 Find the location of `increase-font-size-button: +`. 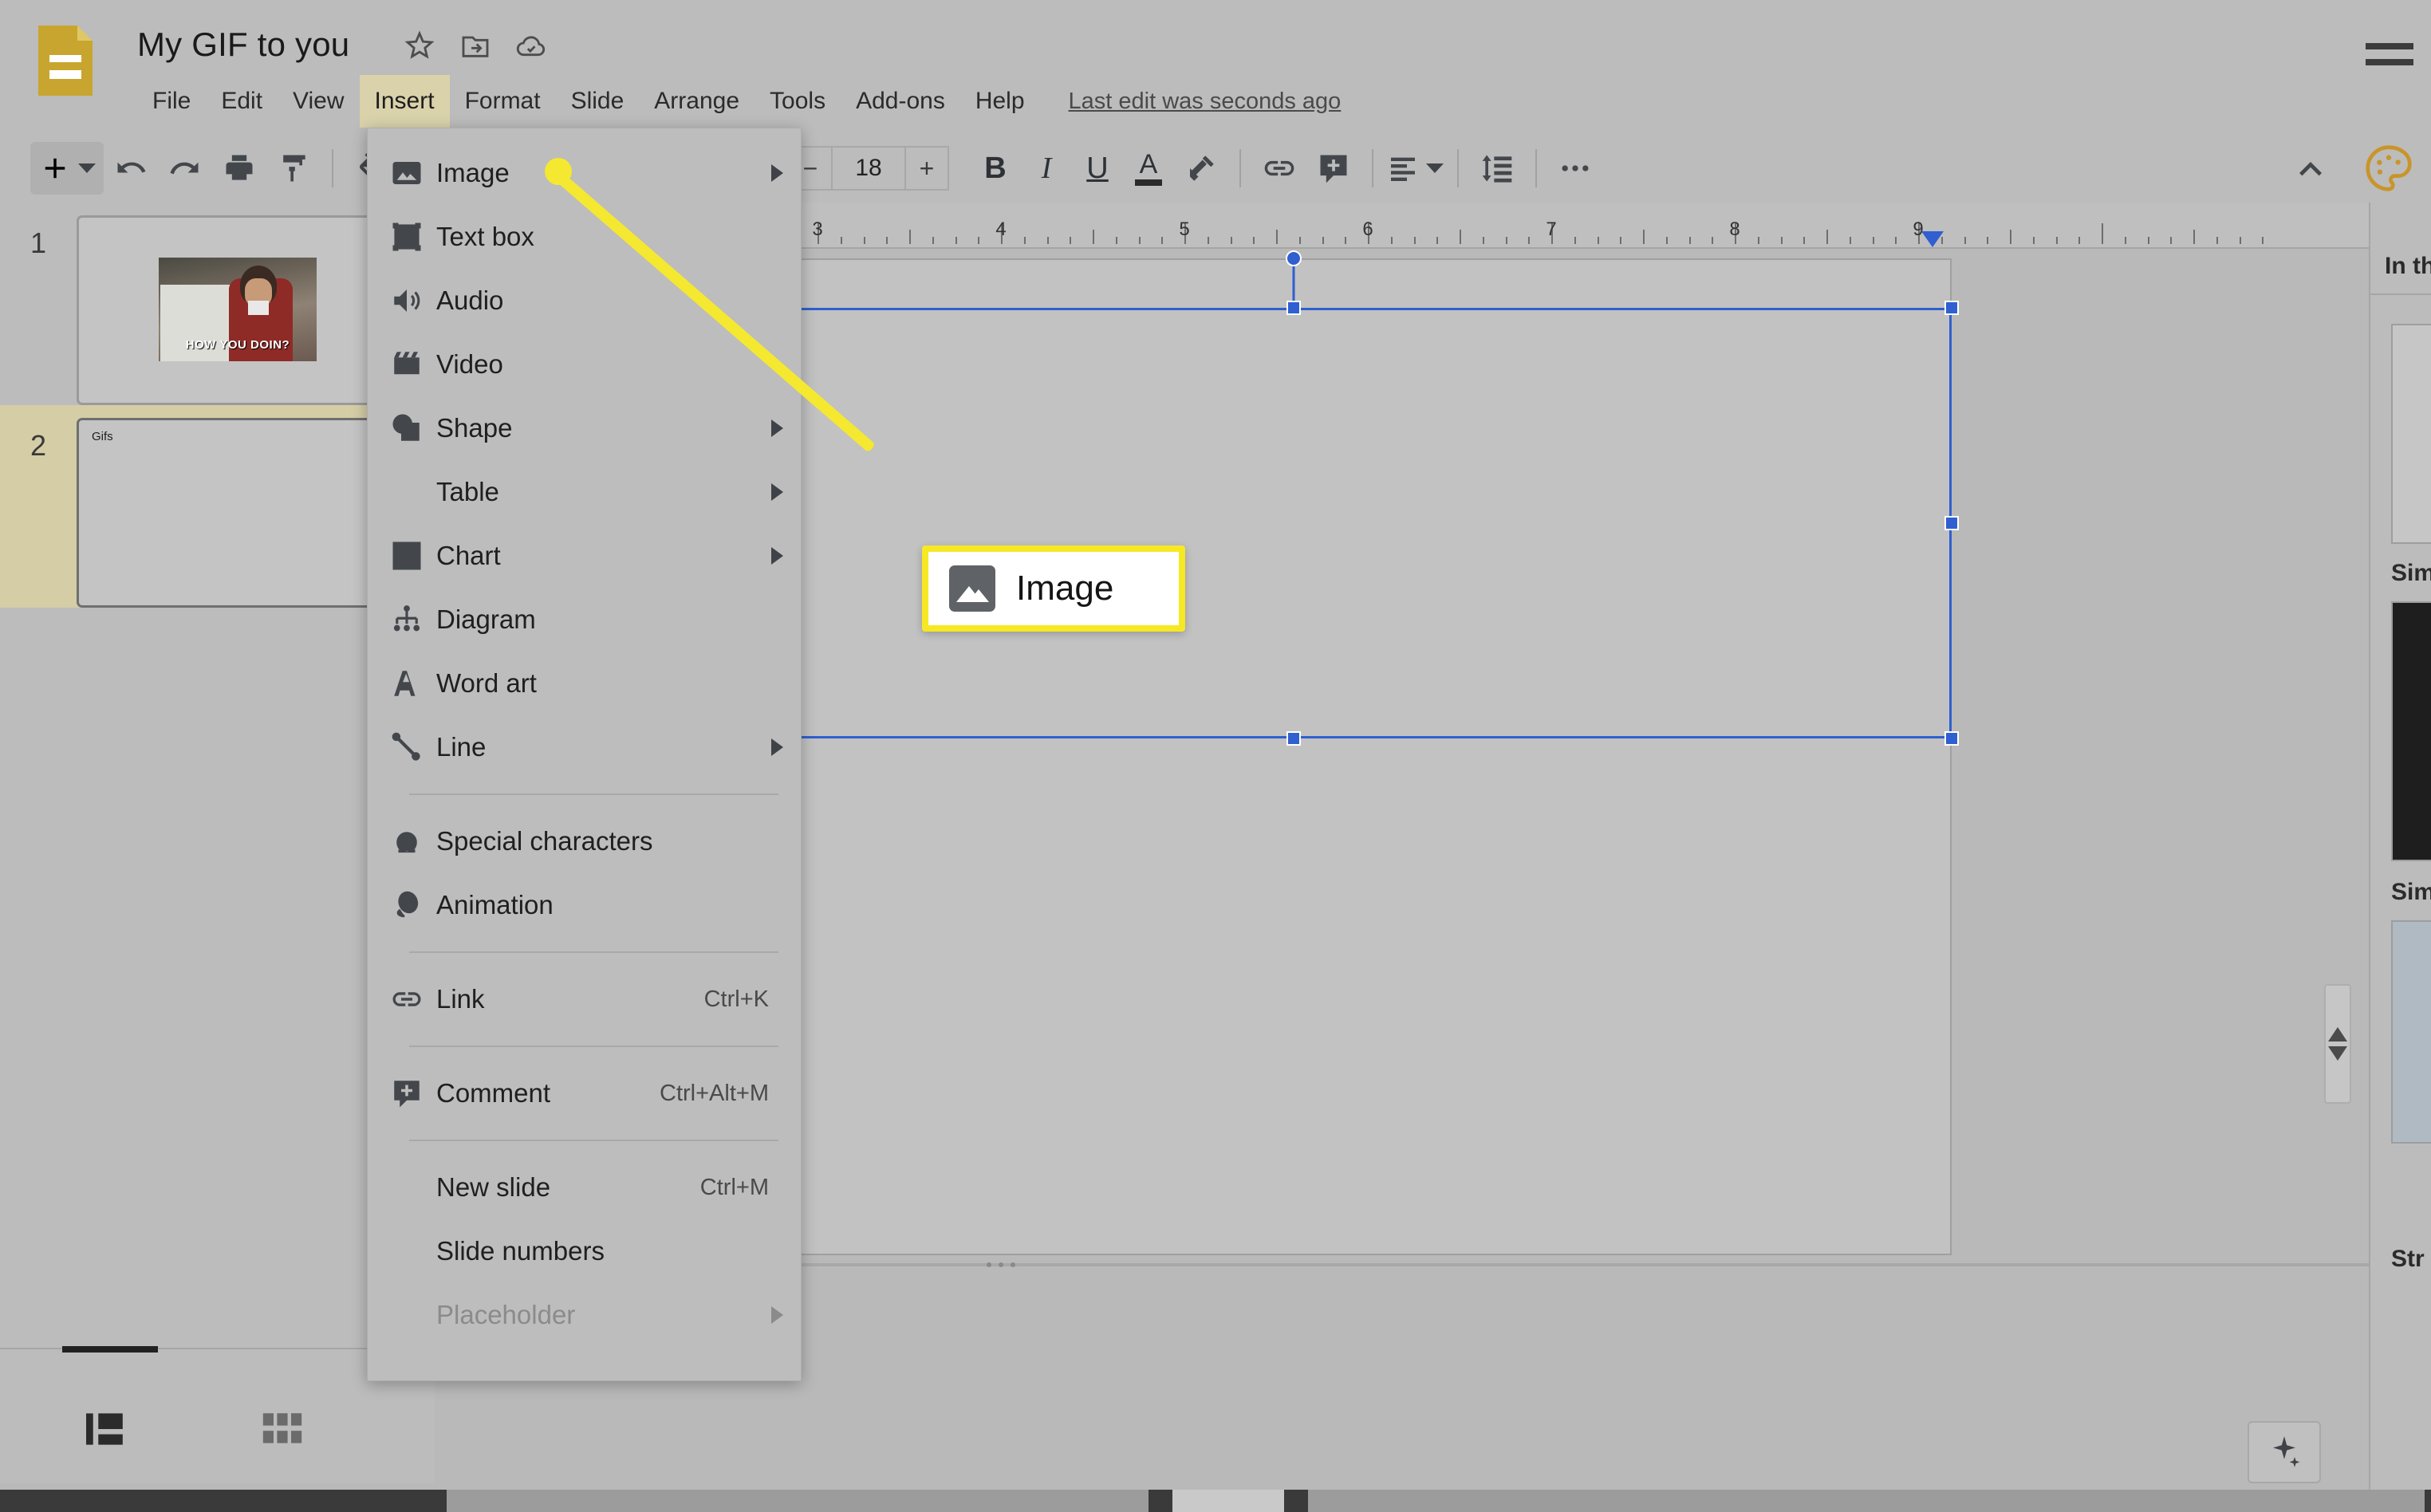

increase-font-size-button: + is located at coordinates (926, 168).